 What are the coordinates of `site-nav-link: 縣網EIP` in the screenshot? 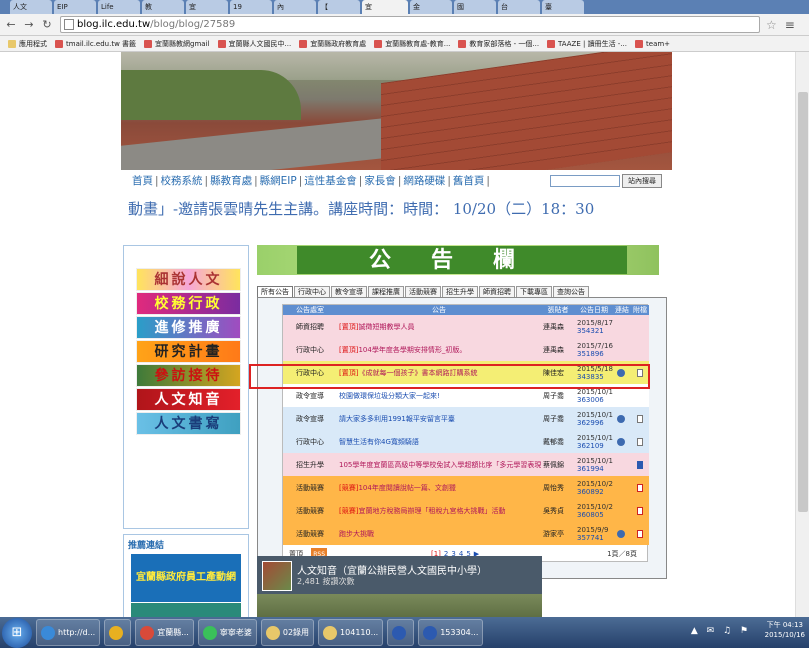 It's located at (278, 181).